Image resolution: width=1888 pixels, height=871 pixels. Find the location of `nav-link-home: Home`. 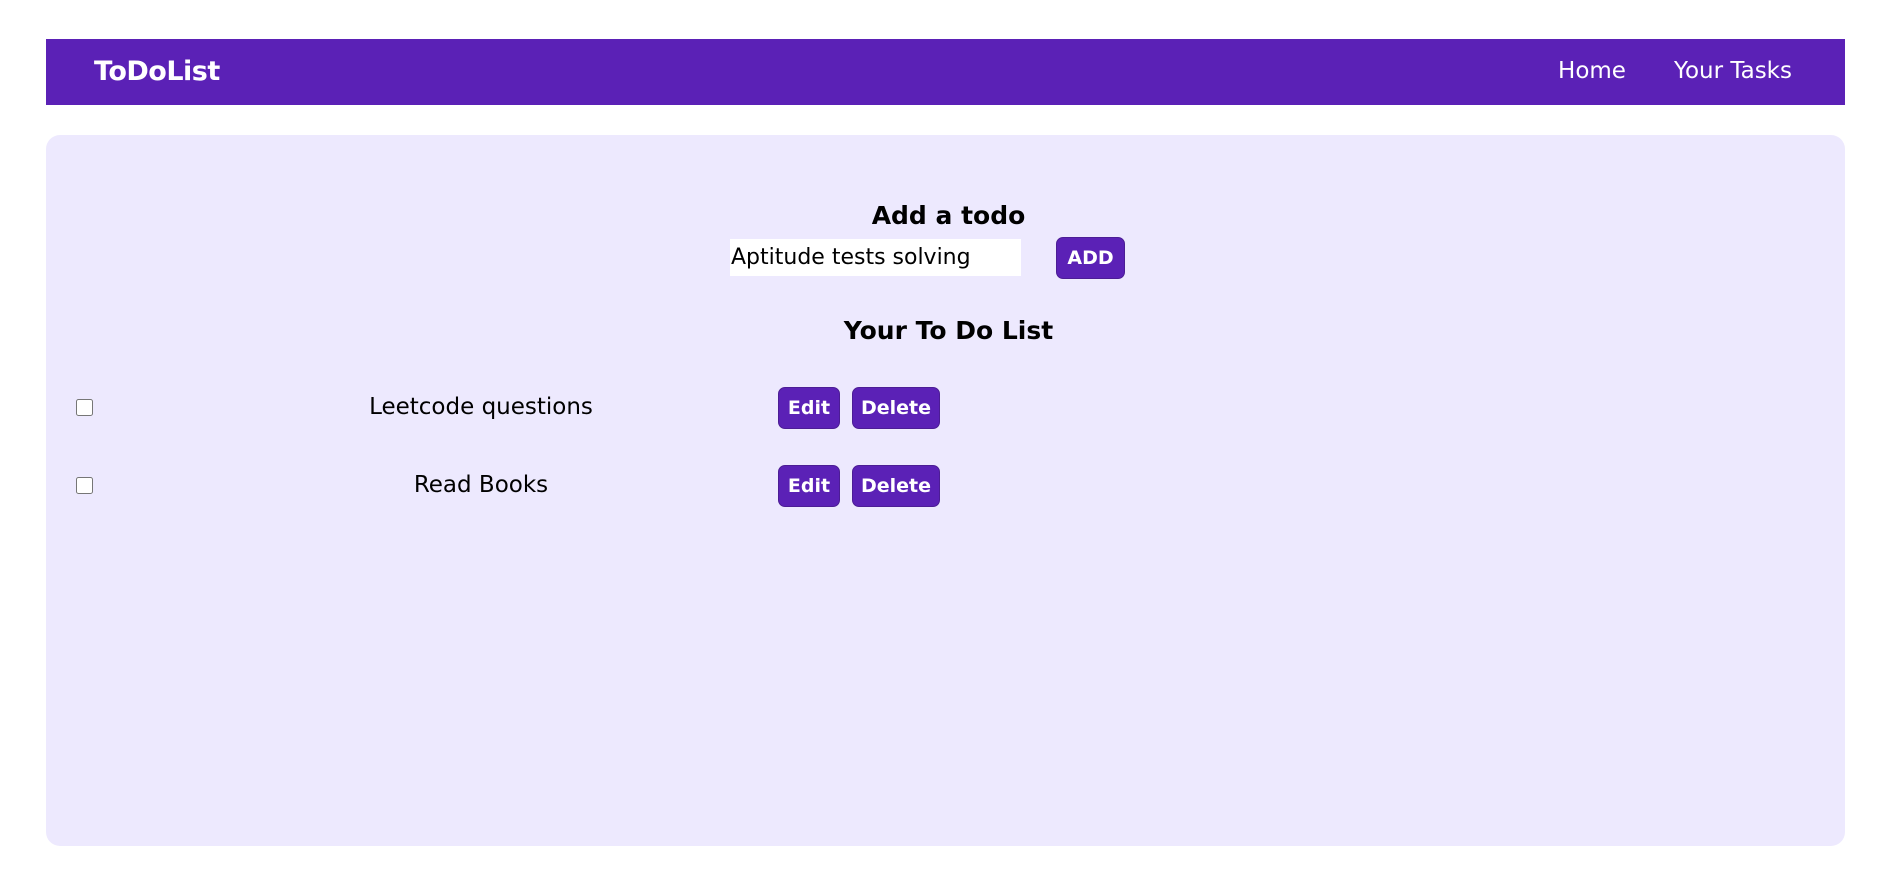

nav-link-home: Home is located at coordinates (1592, 71).